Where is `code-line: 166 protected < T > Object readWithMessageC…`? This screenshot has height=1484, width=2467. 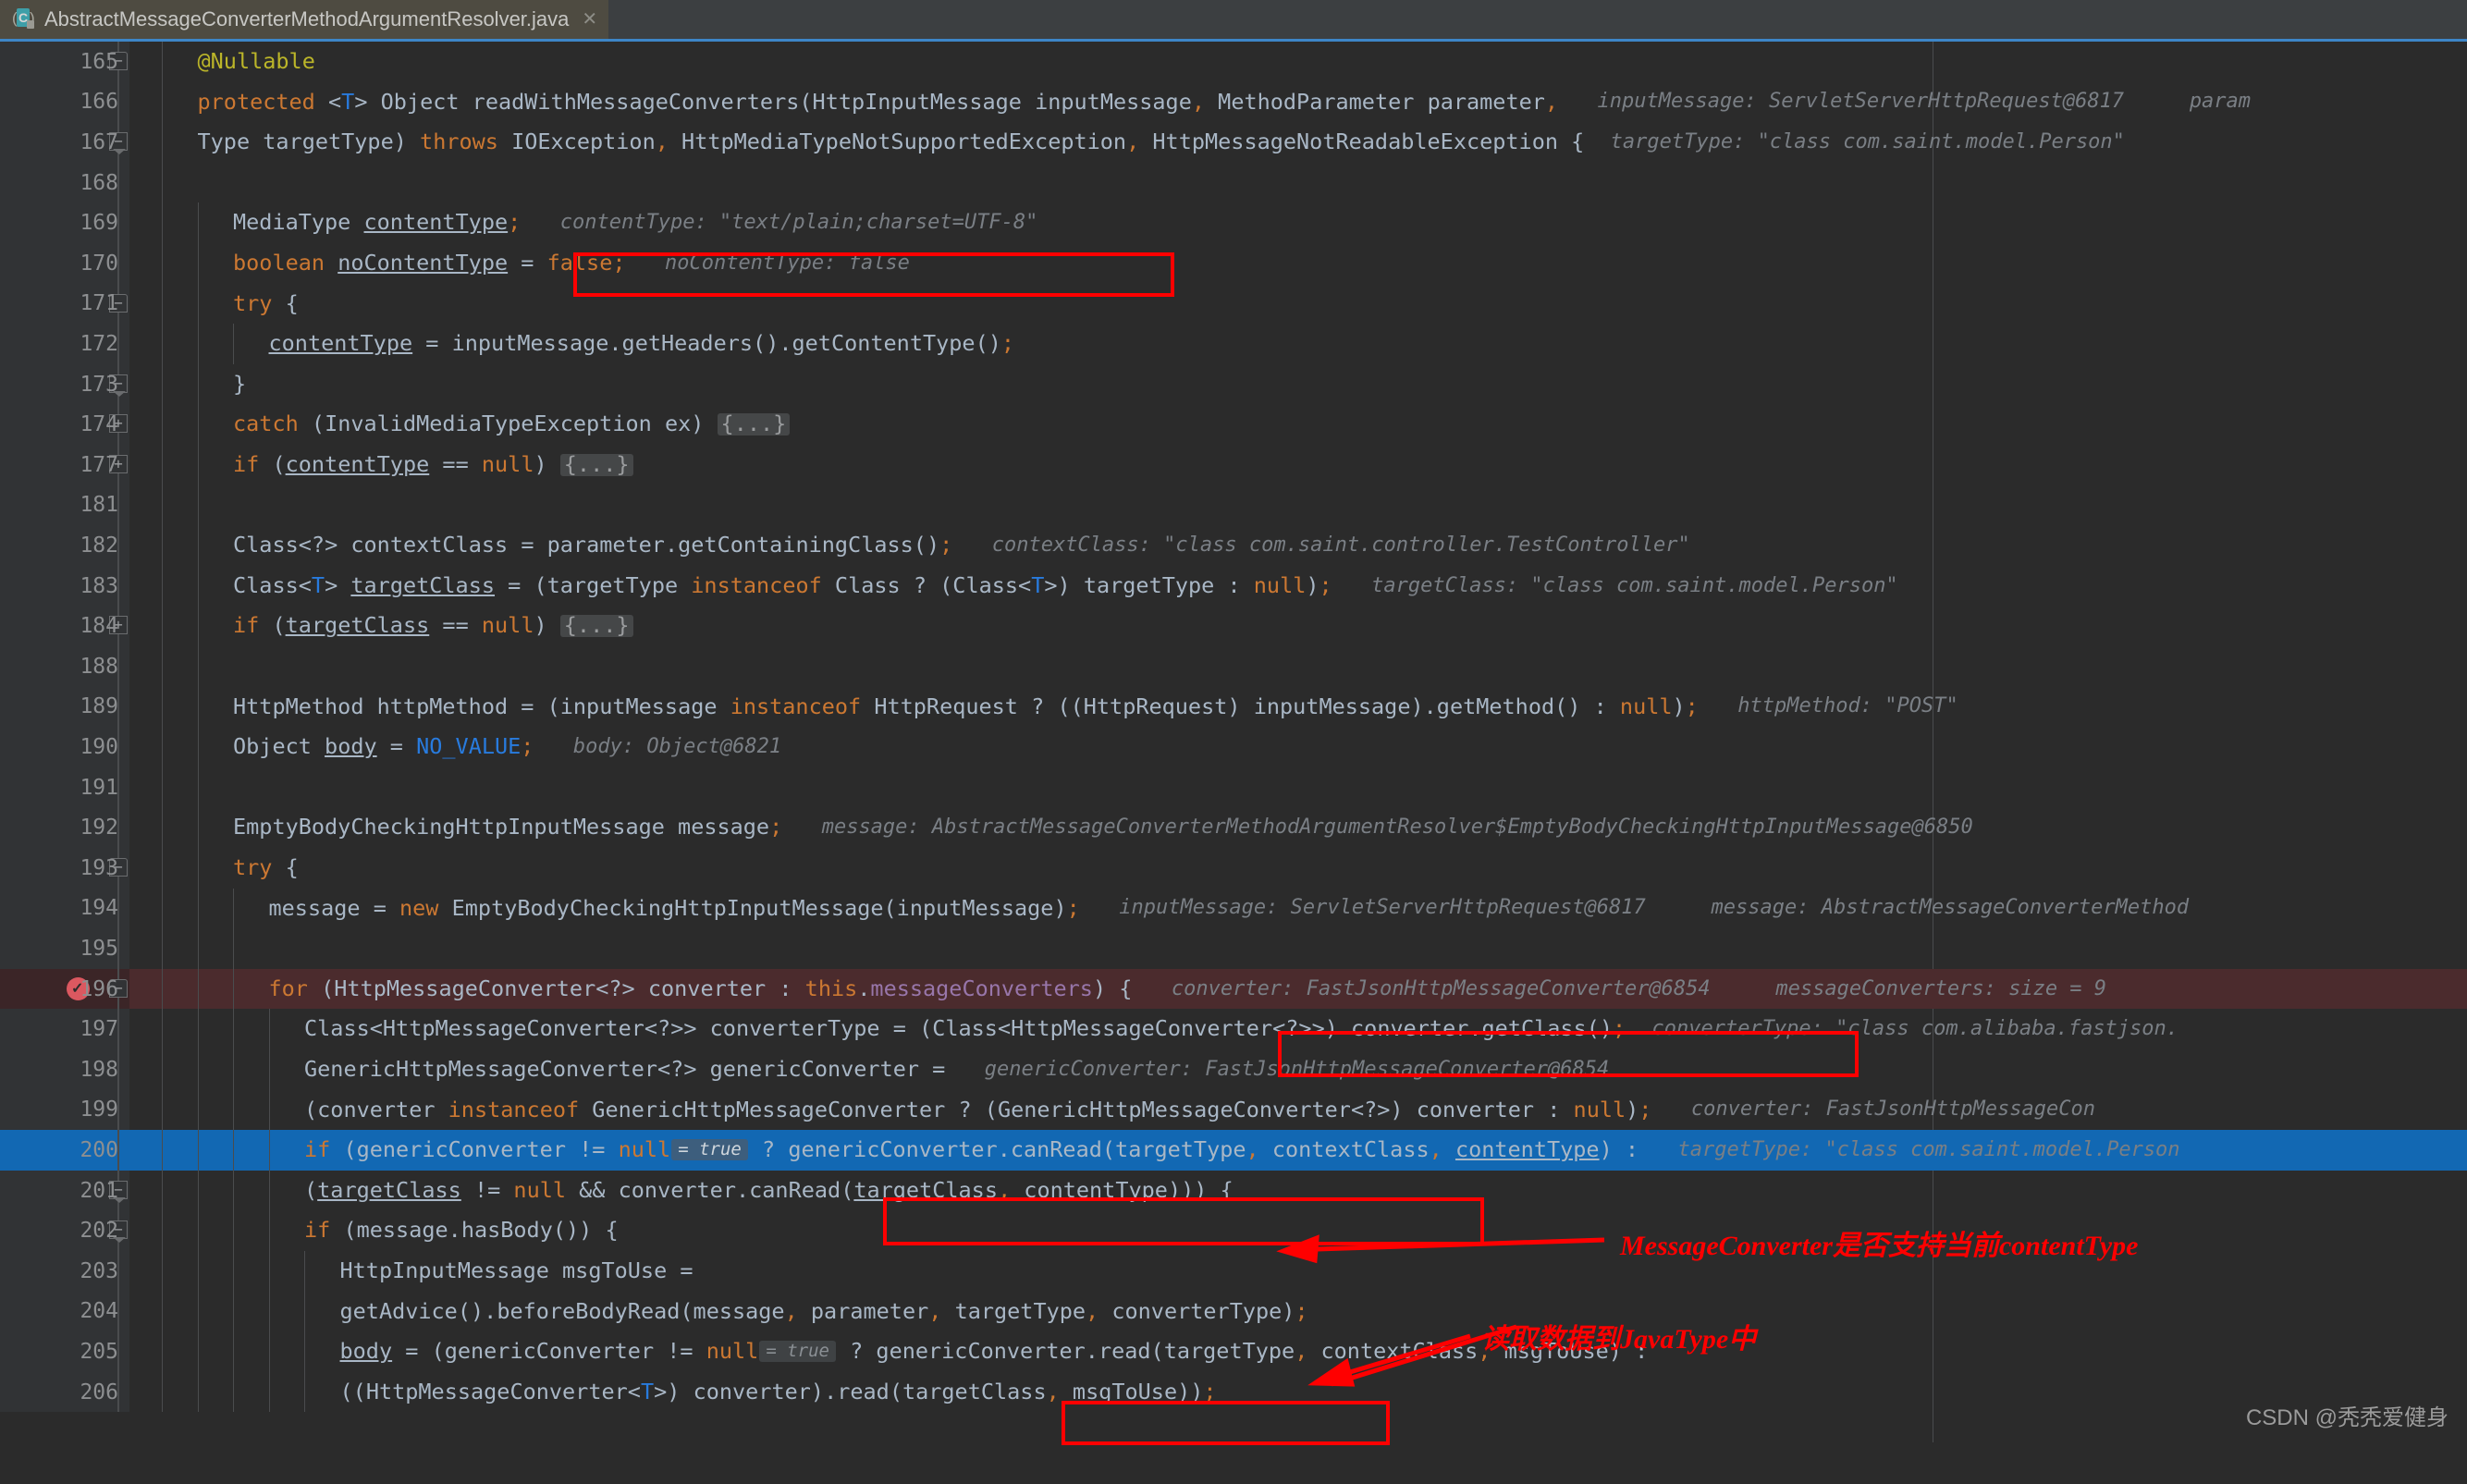 code-line: 166 protected < T > Object readWithMessageC… is located at coordinates (1233, 102).